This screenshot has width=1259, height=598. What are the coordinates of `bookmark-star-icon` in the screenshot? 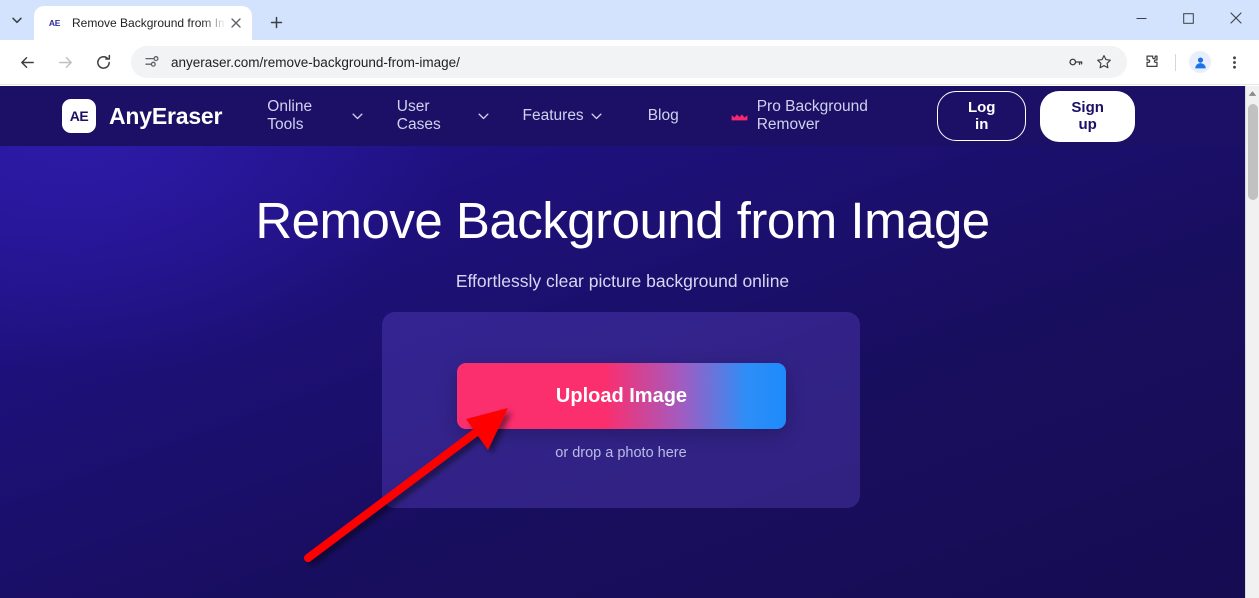 It's located at (1104, 62).